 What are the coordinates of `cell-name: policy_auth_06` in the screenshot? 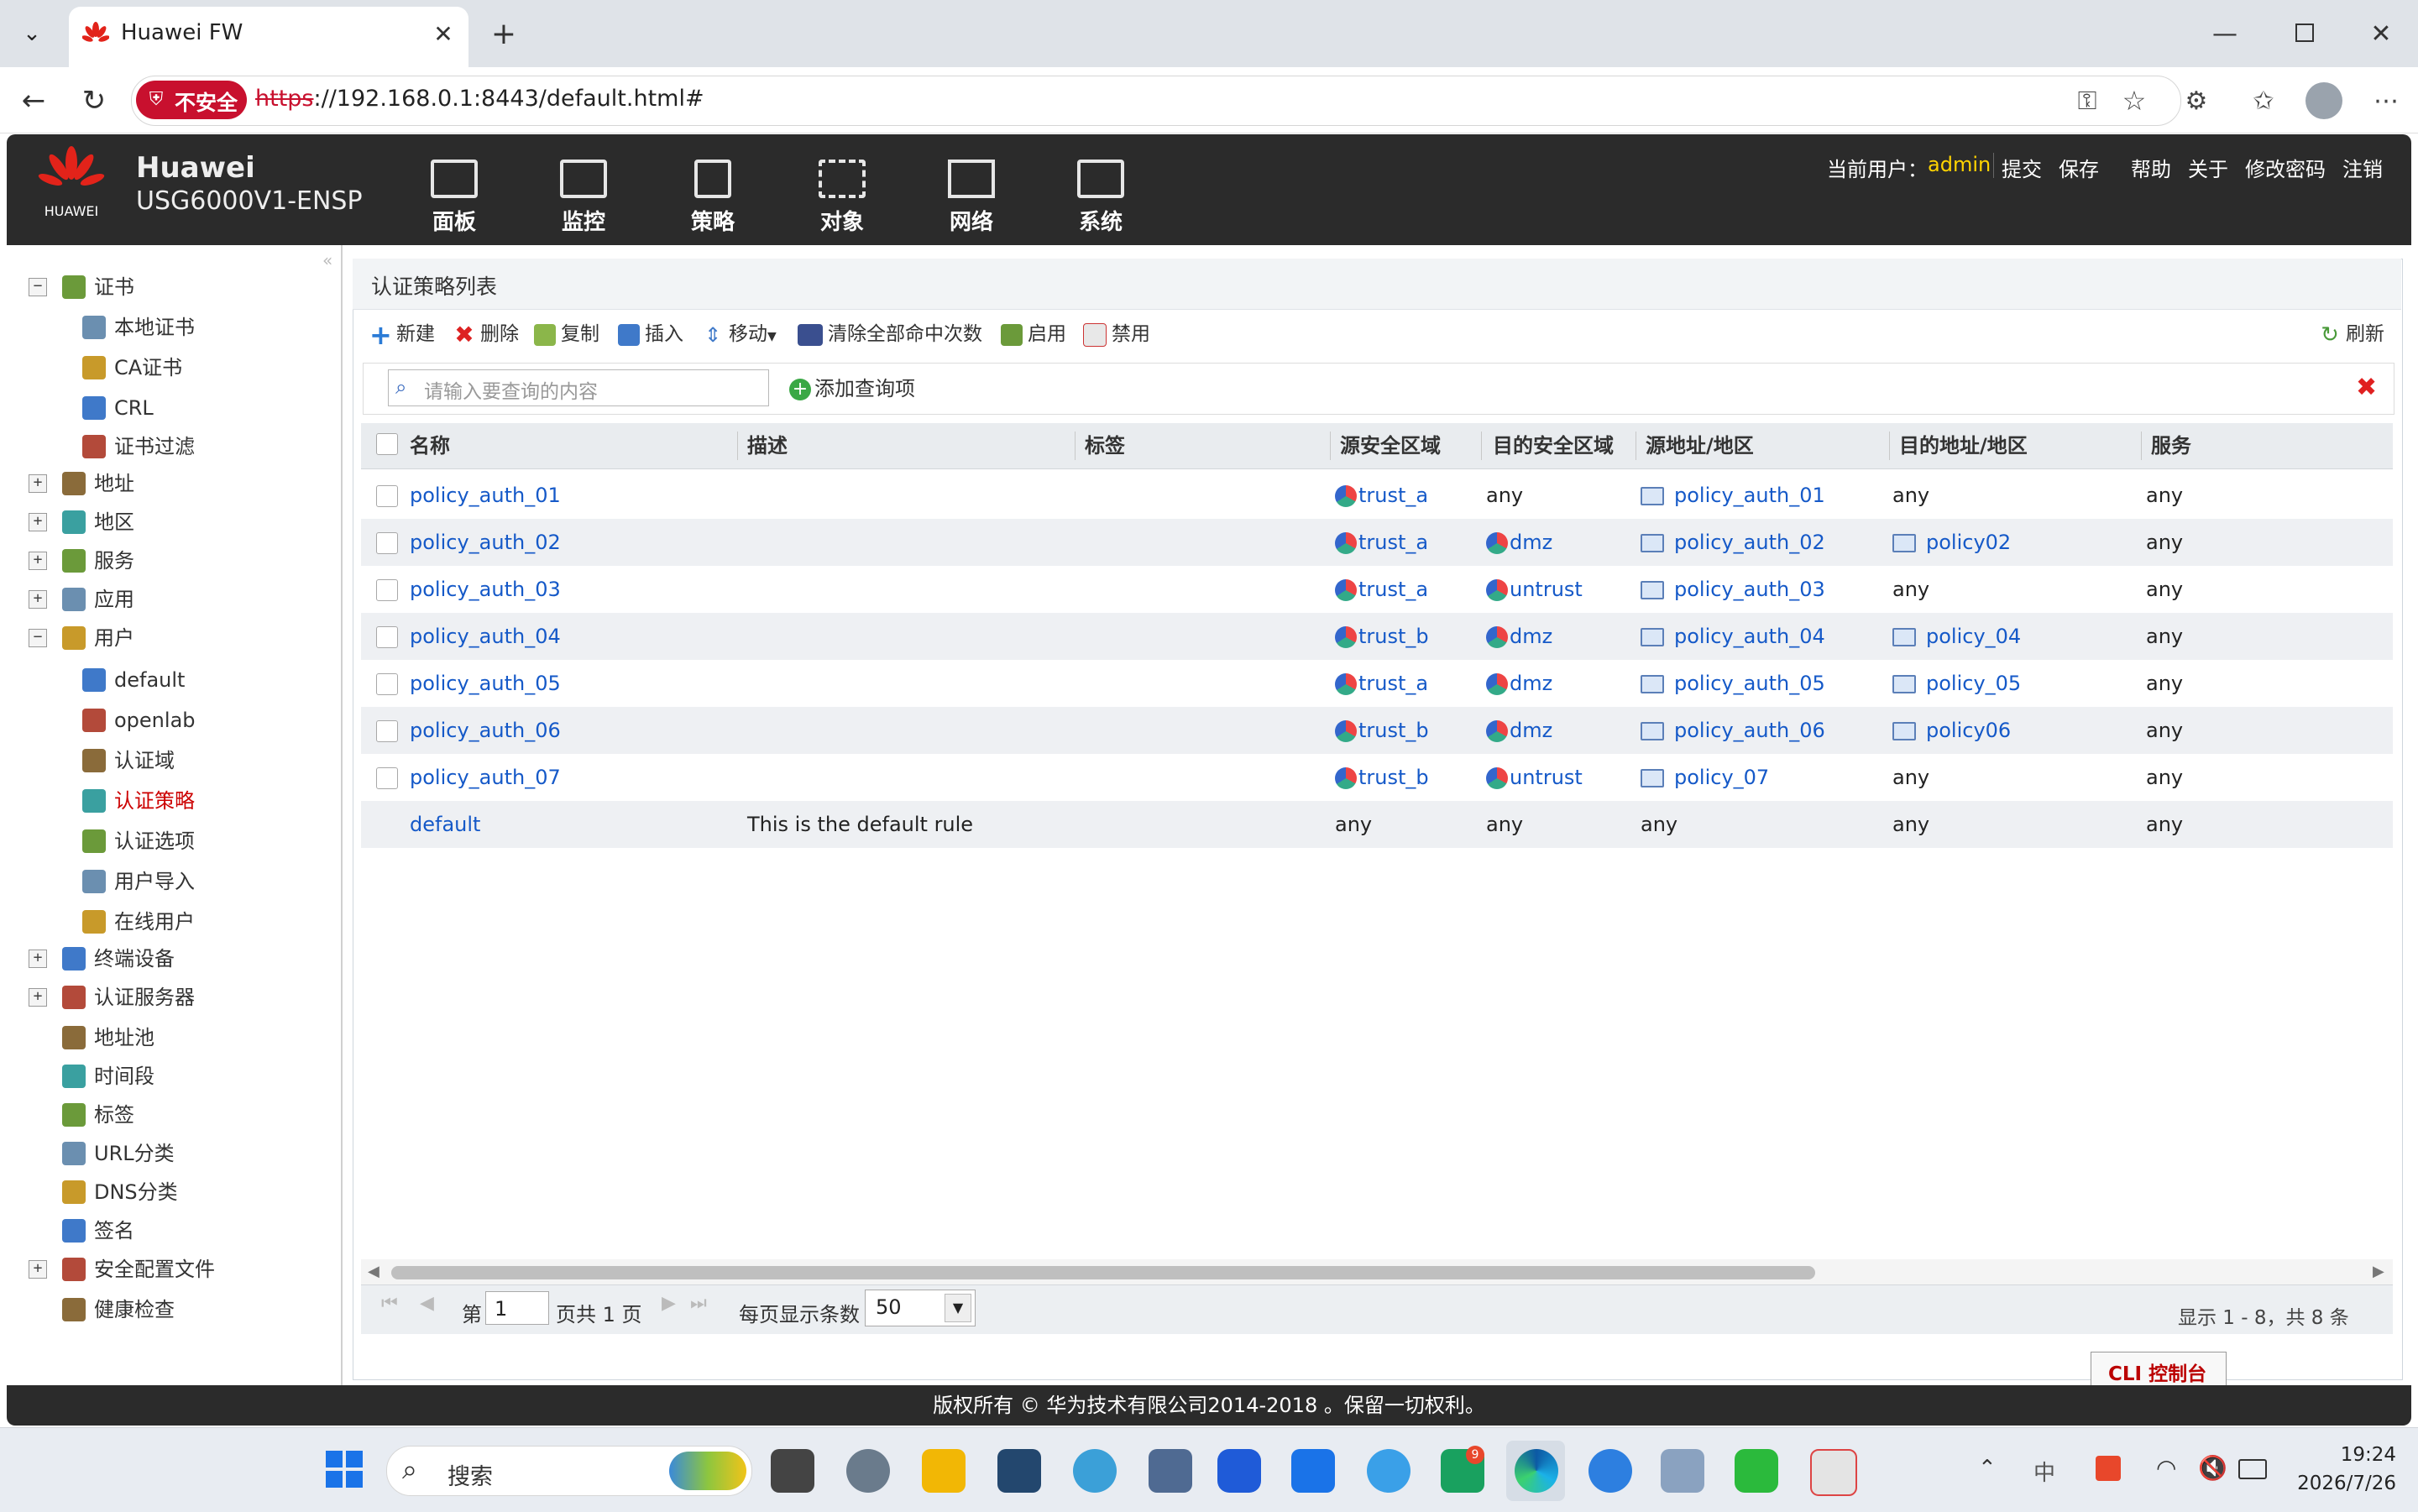 It's located at (485, 730).